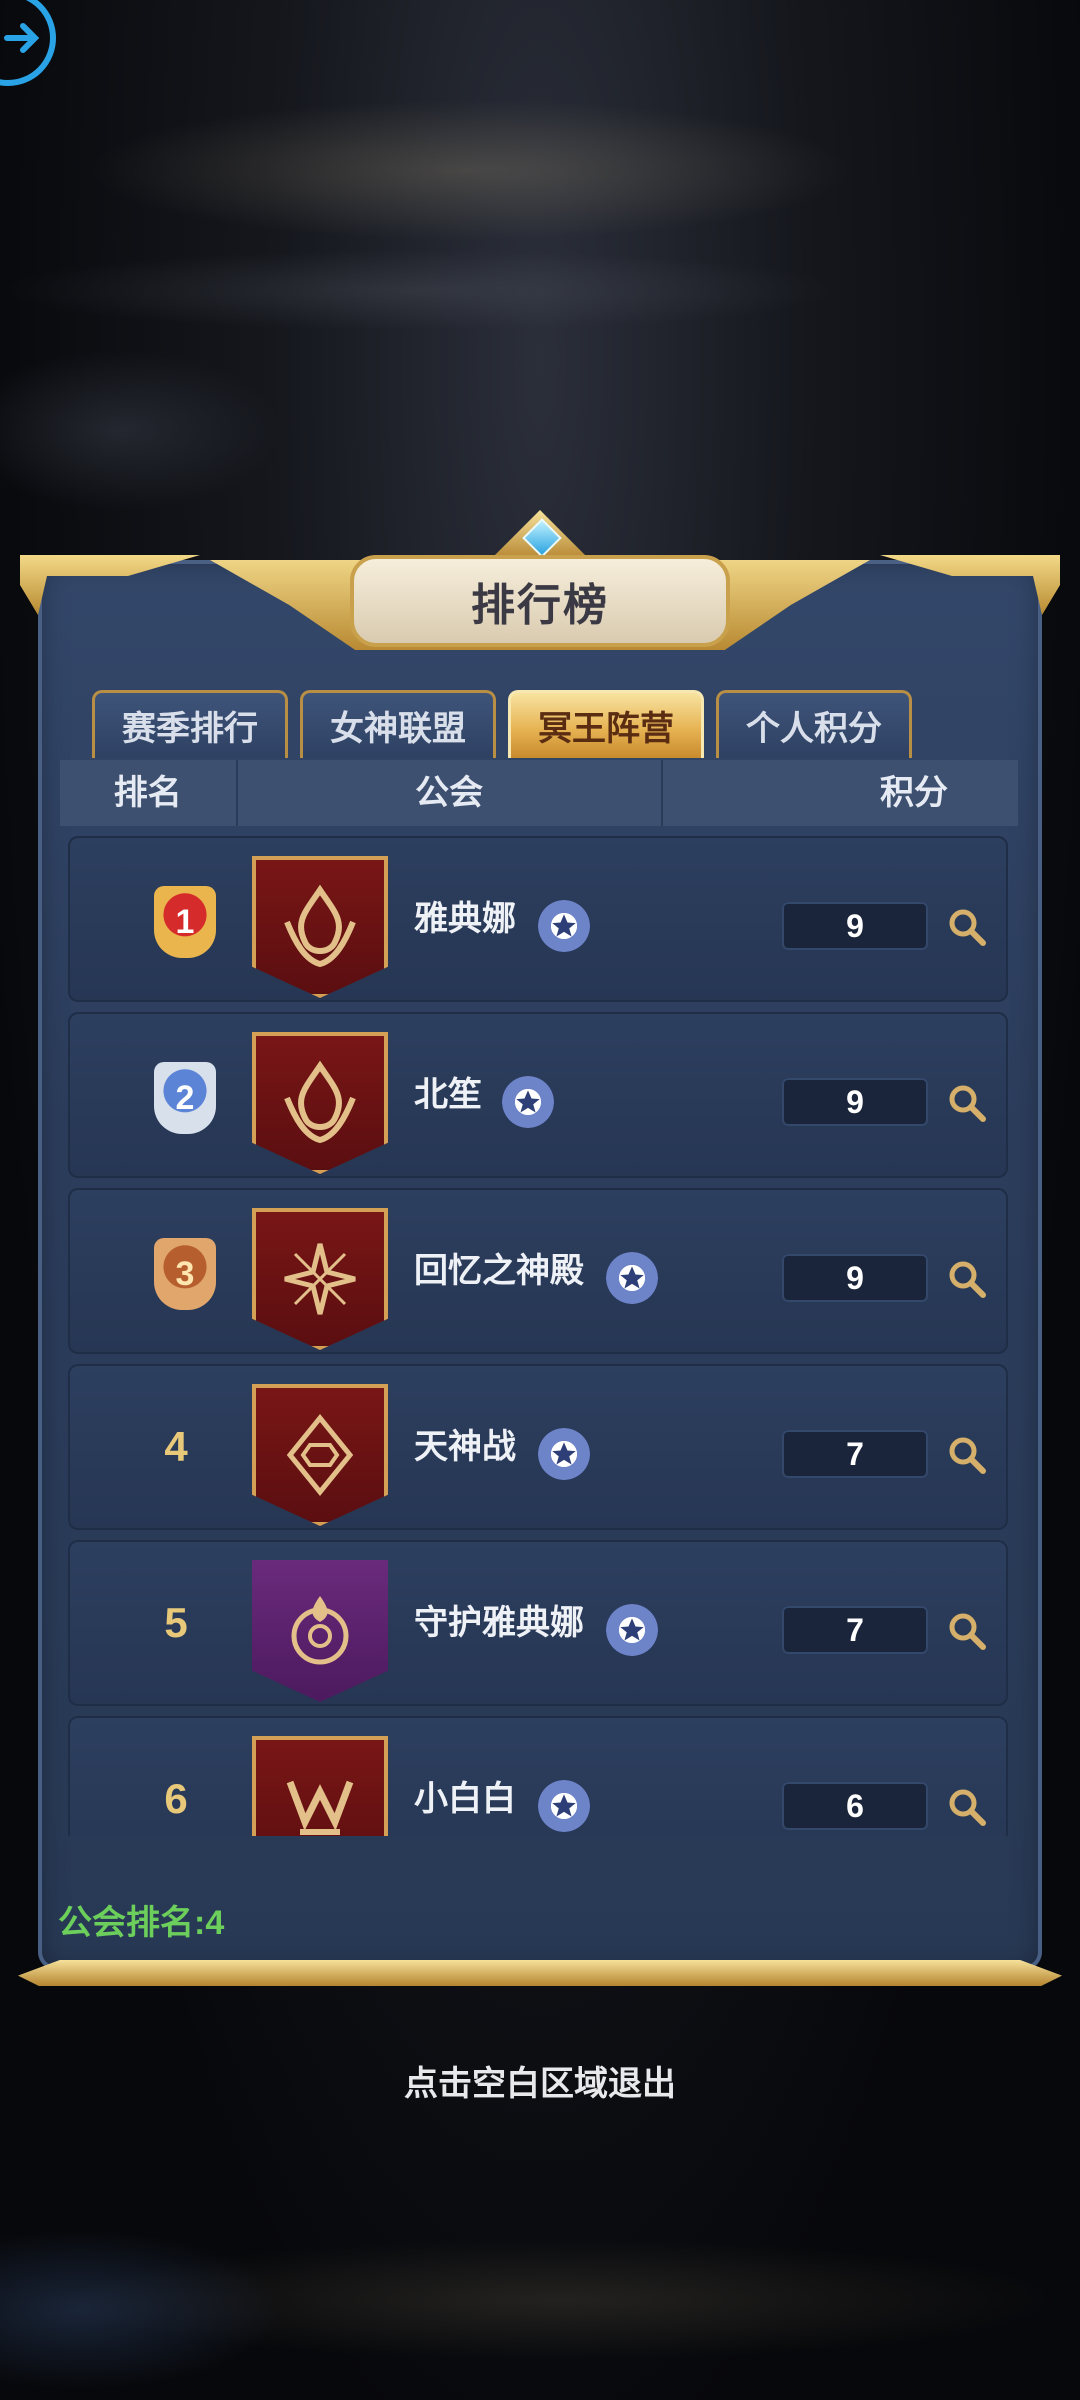  I want to click on star-burst-emblem-icon, so click(320, 1279).